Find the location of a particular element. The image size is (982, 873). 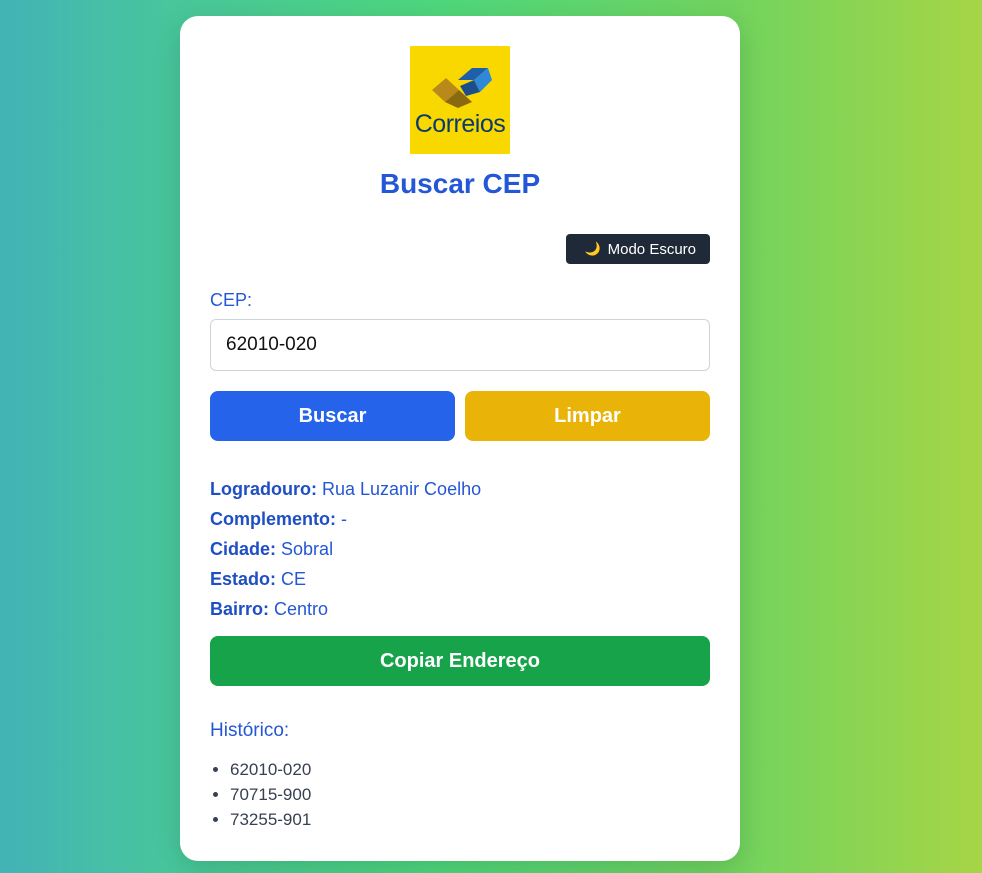

result-label: Logradouro: is located at coordinates (263, 489).